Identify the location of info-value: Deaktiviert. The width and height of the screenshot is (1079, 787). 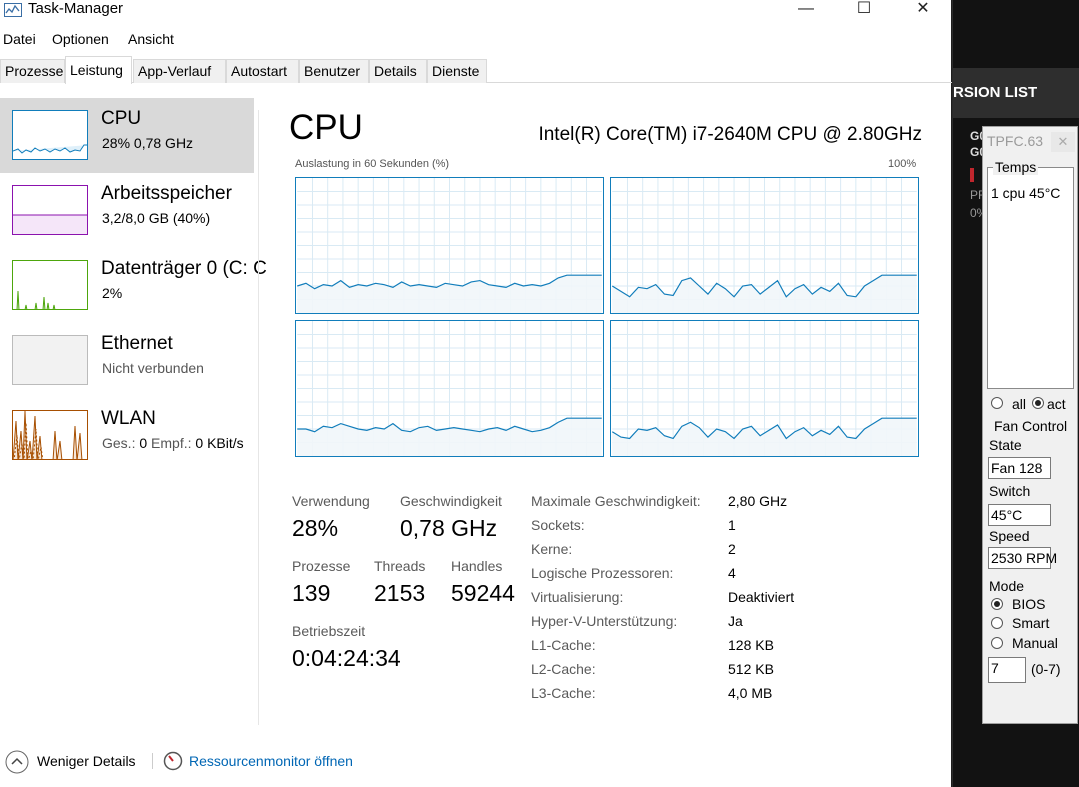
(761, 597).